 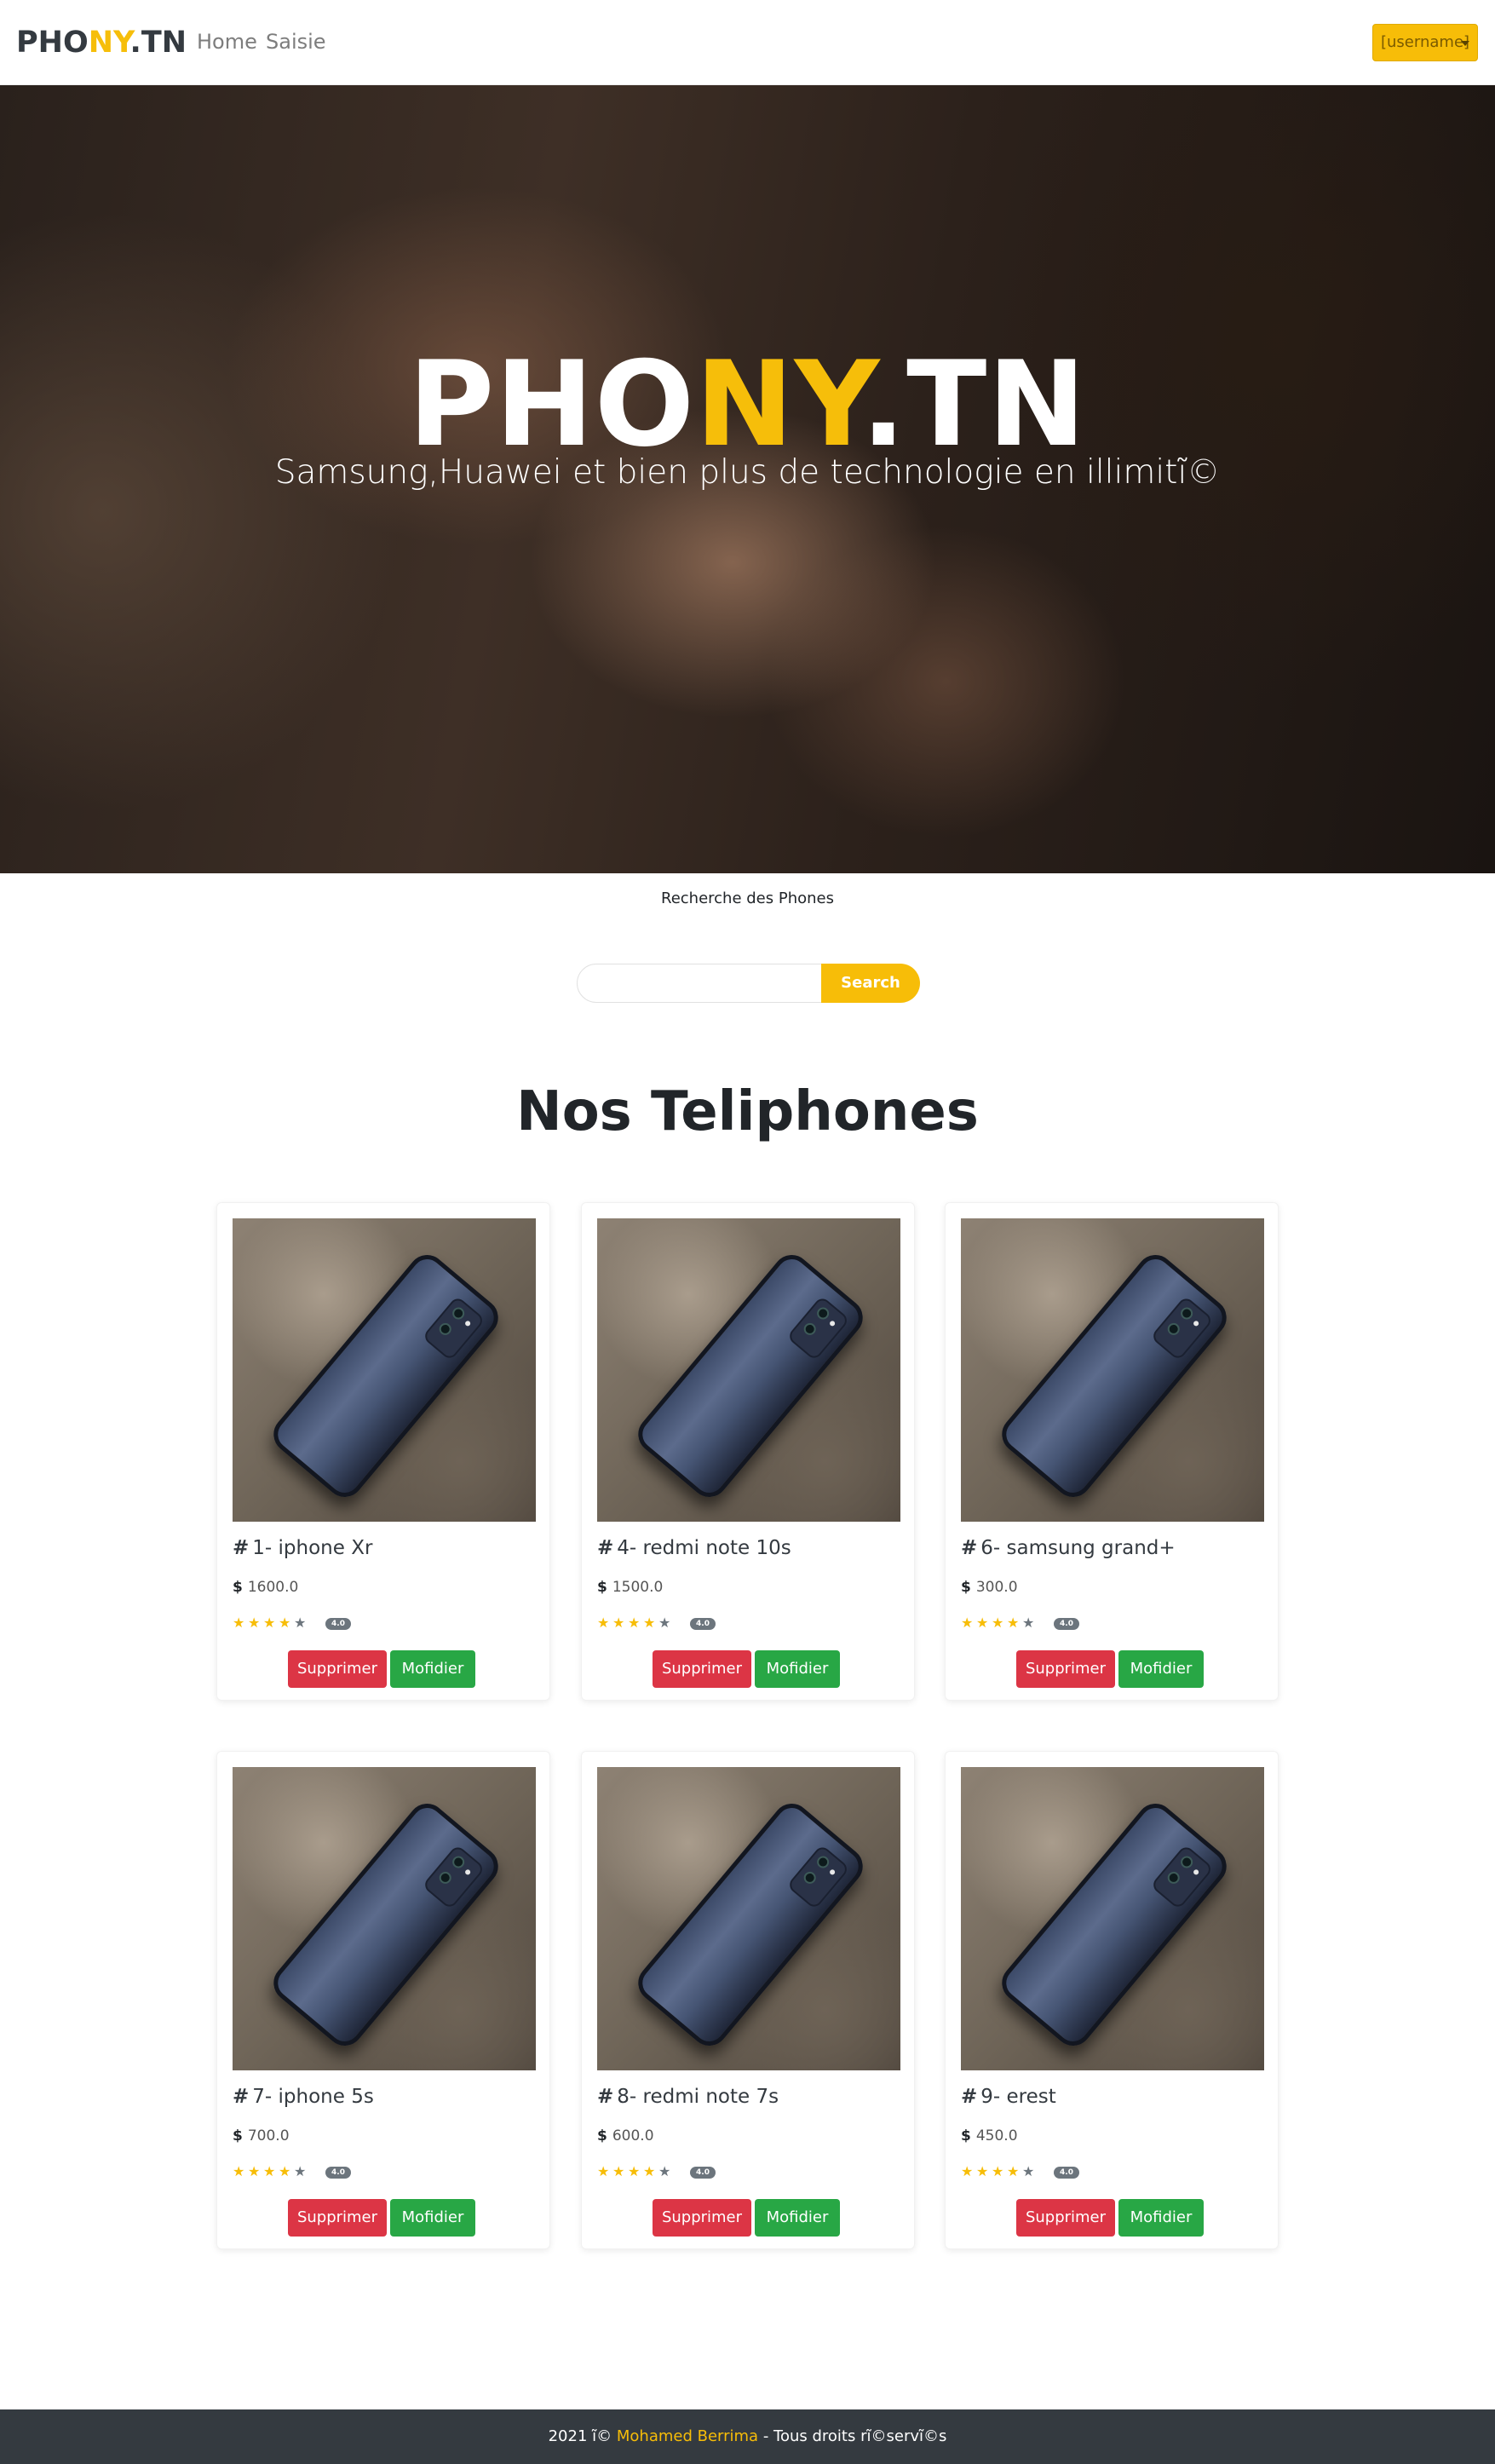 I want to click on product-card: #9- erest $450.0 ★ ★ ★ ★ ★ 4.0 Supprimer Mofidier, so click(x=1112, y=2000).